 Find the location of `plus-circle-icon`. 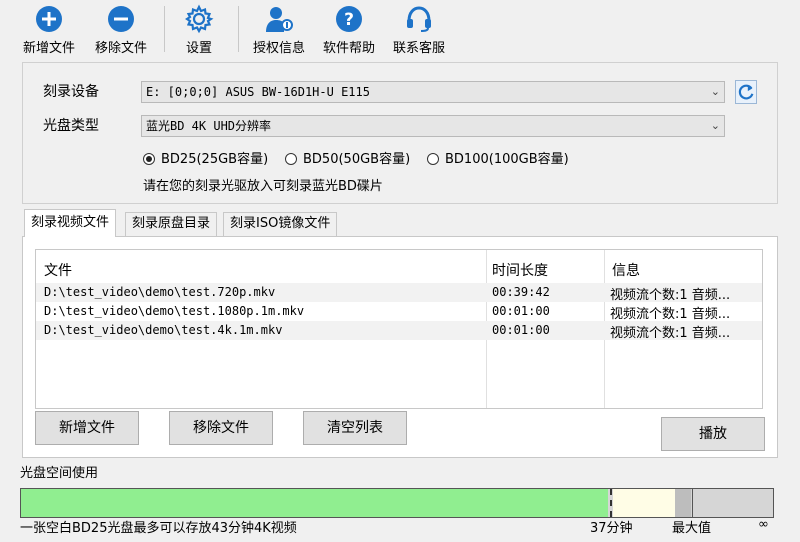

plus-circle-icon is located at coordinates (49, 19).